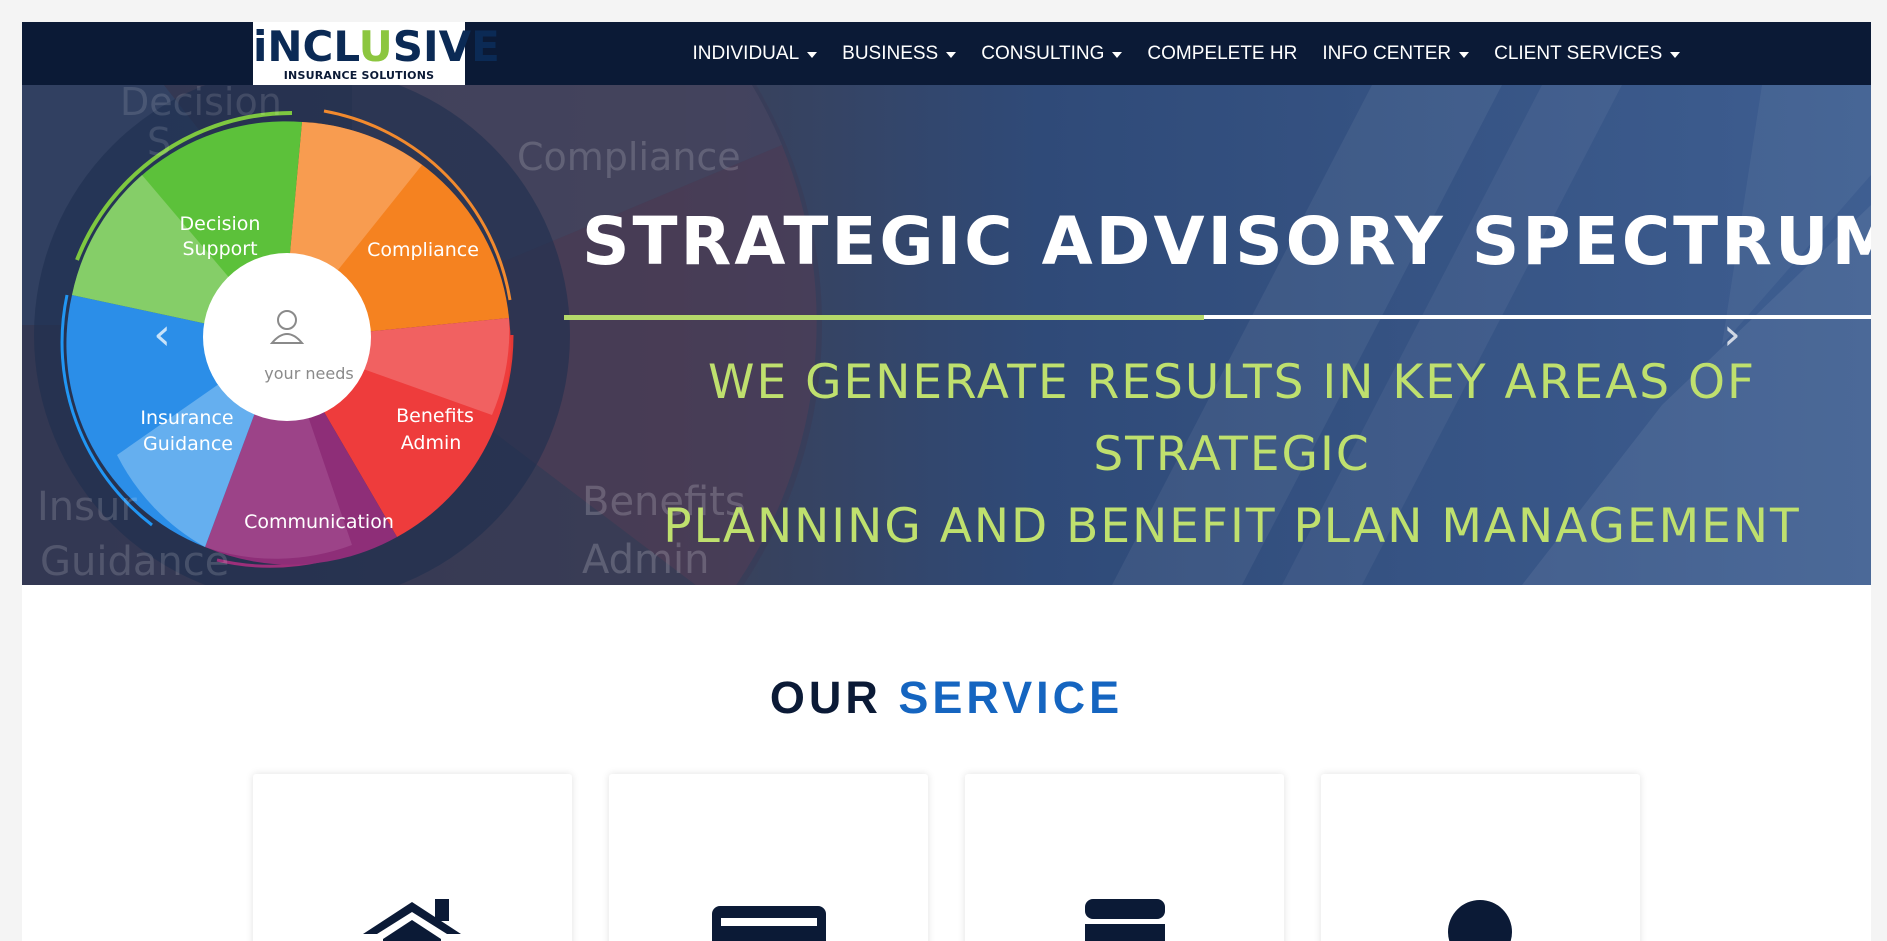  I want to click on nav-item-complete-hr: COMPELETE HR, so click(1222, 54).